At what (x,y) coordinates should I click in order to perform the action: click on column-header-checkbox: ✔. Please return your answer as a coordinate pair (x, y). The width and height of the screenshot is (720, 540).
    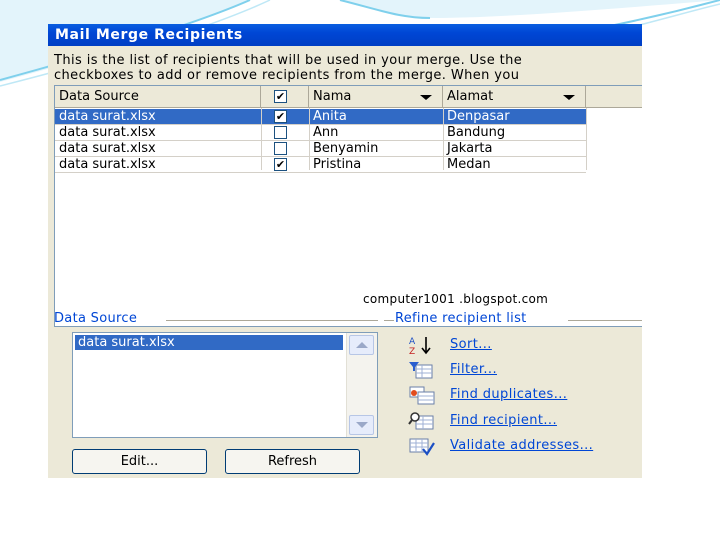
    Looking at the image, I should click on (285, 97).